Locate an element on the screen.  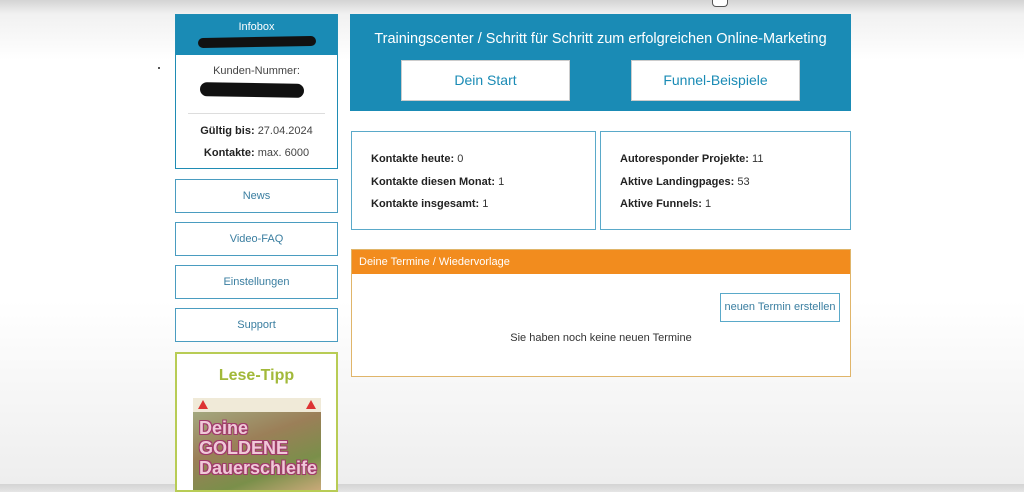
stat-label: Kontakte insgesamt: is located at coordinates (425, 204).